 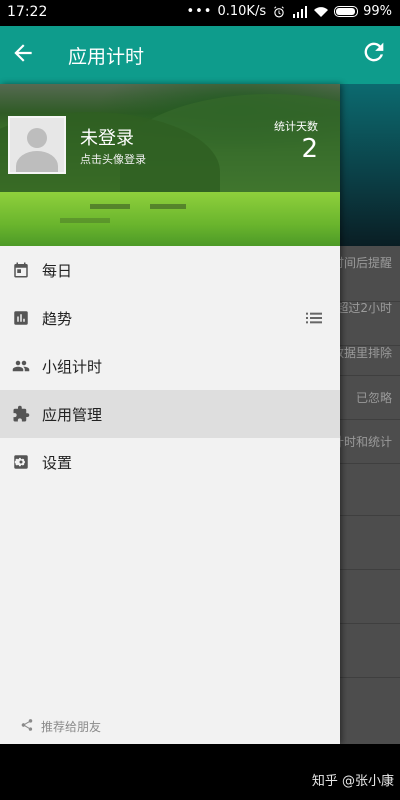 What do you see at coordinates (113, 159) in the screenshot?
I see `login-hint: 点击头像登录` at bounding box center [113, 159].